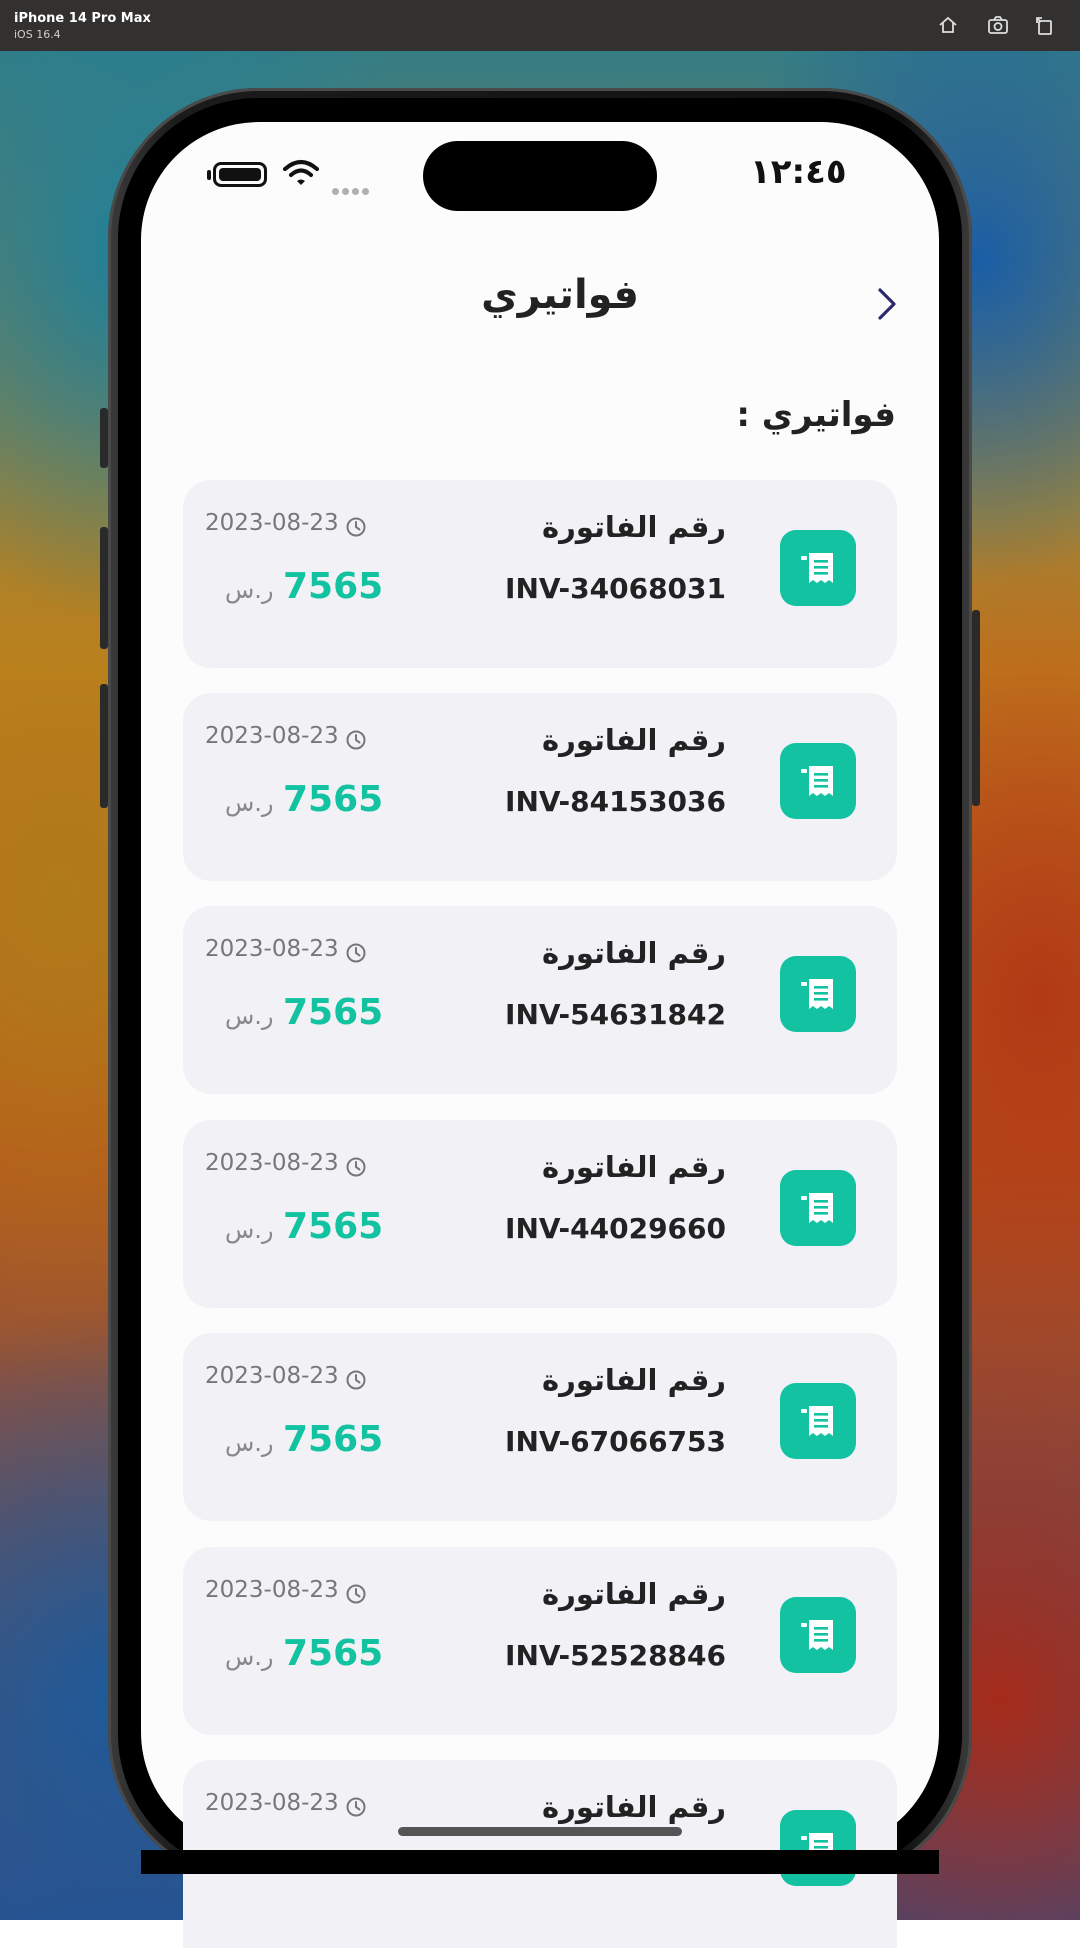  What do you see at coordinates (209, 175) in the screenshot?
I see `battery-terminal` at bounding box center [209, 175].